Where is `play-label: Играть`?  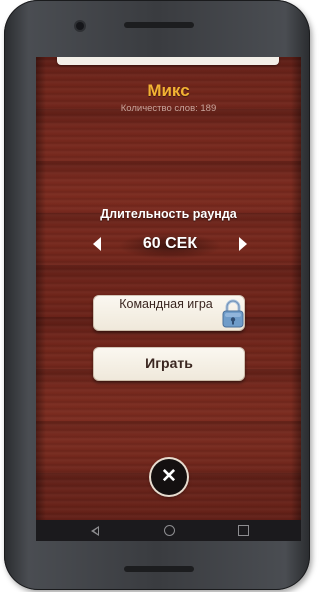 play-label: Играть is located at coordinates (169, 363).